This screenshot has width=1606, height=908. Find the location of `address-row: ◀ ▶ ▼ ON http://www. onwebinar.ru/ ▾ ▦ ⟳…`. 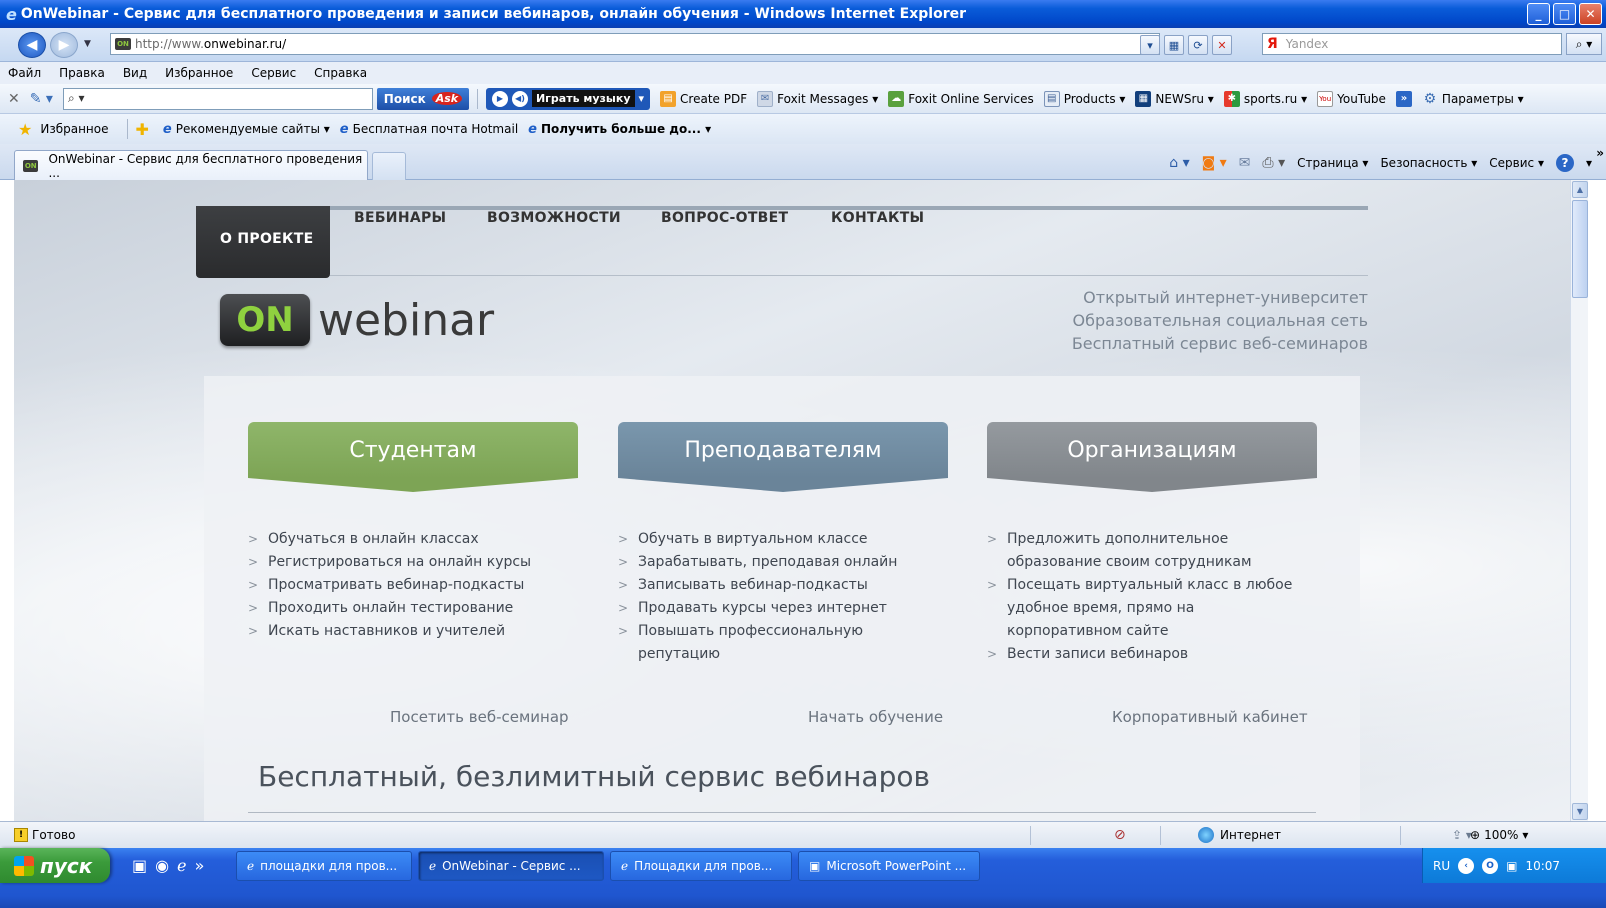

address-row: ◀ ▶ ▼ ON http://www. onwebinar.ru/ ▾ ▦ ⟳… is located at coordinates (803, 45).